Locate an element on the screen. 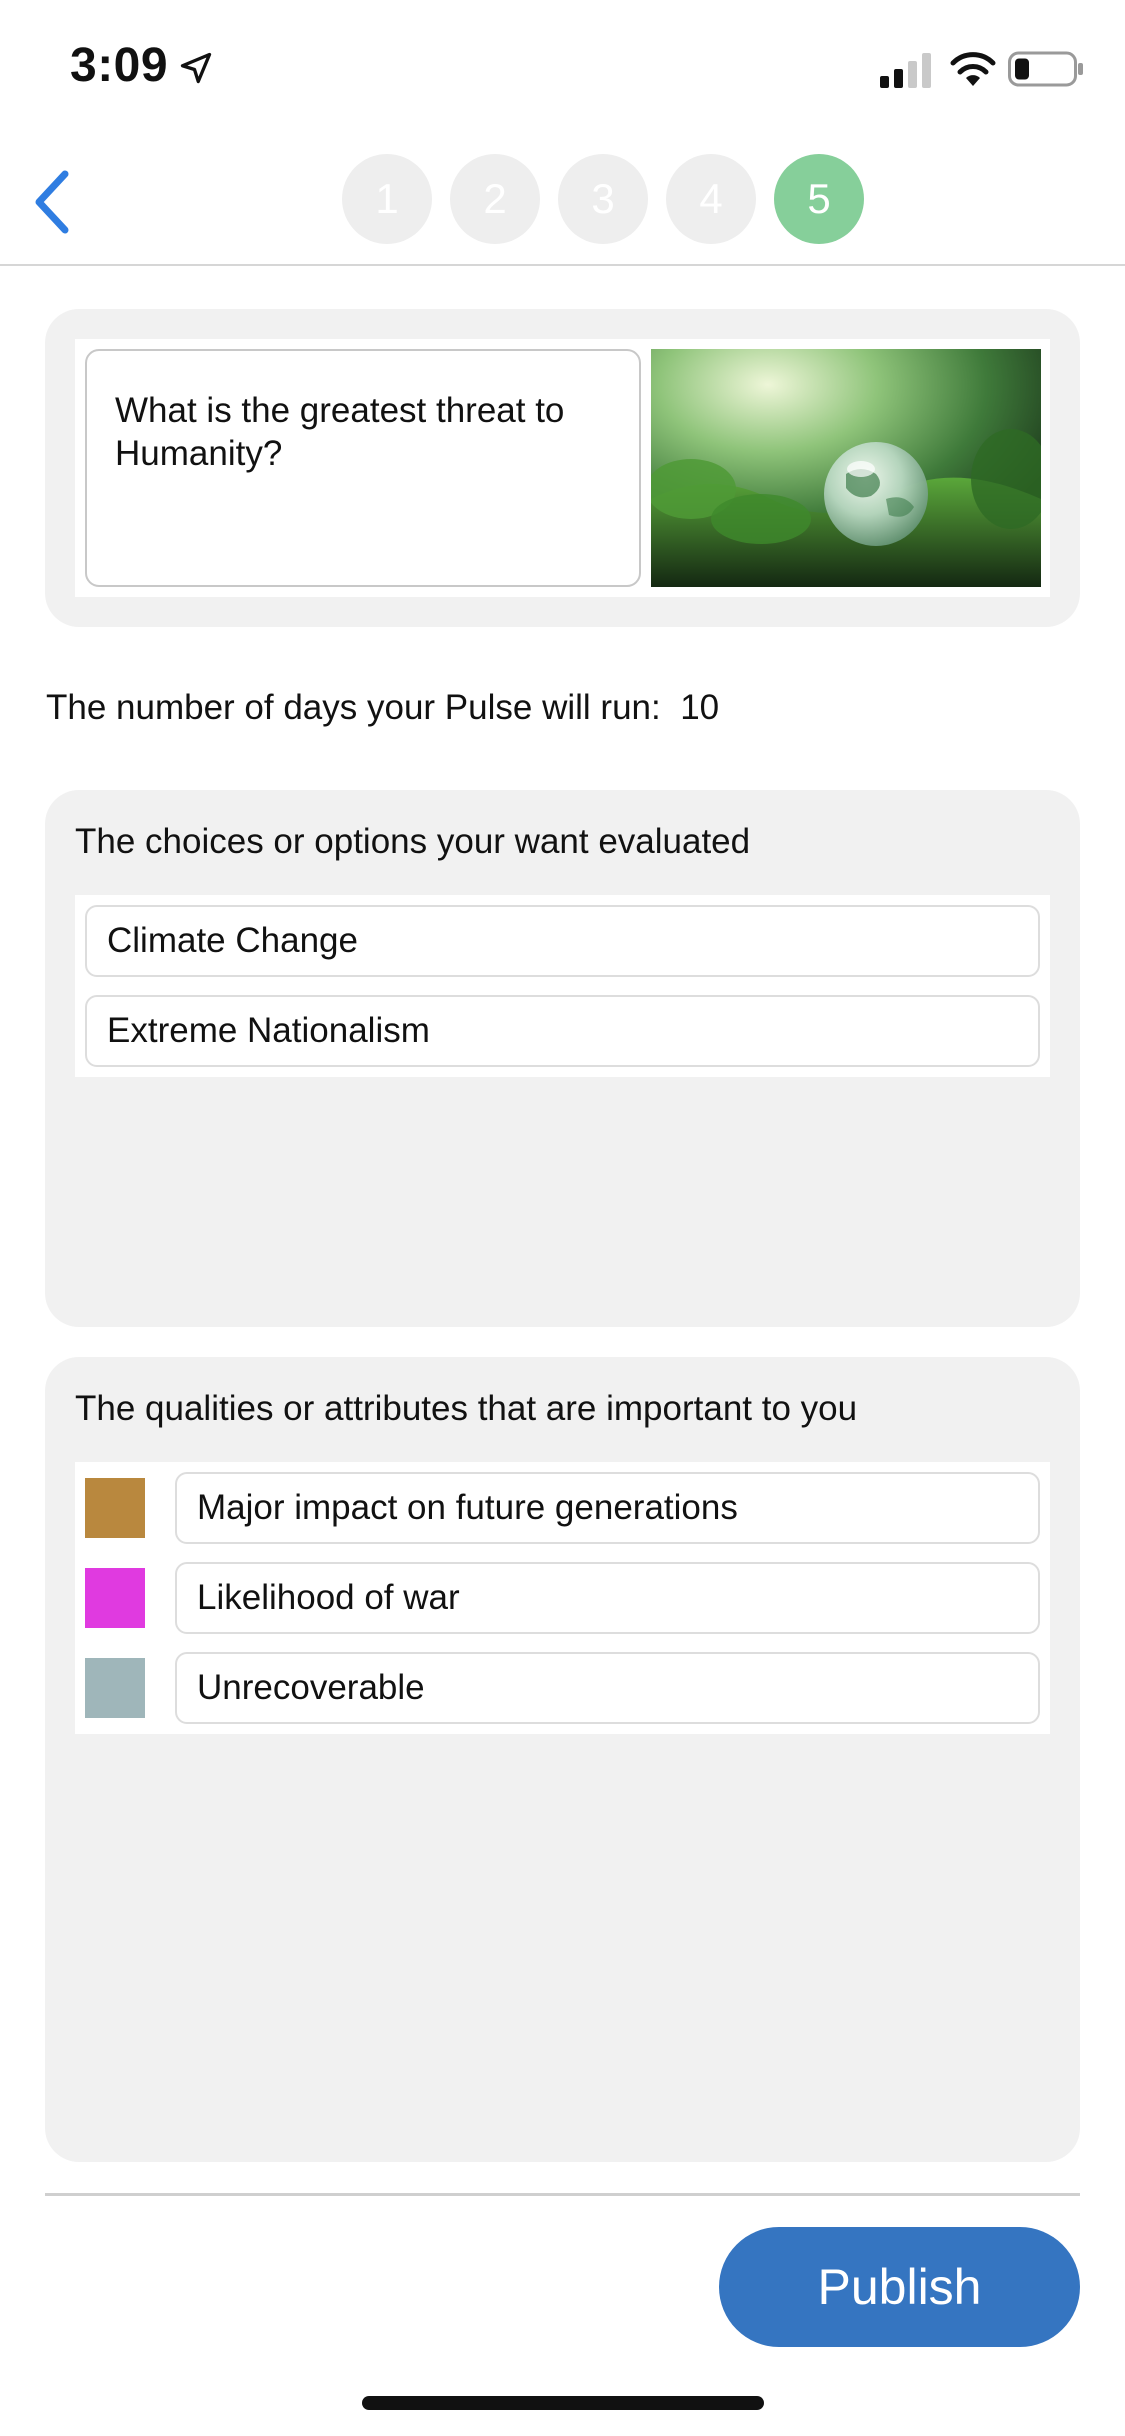 This screenshot has width=1125, height=2436. quality-label: Unrecoverable is located at coordinates (607, 1688).